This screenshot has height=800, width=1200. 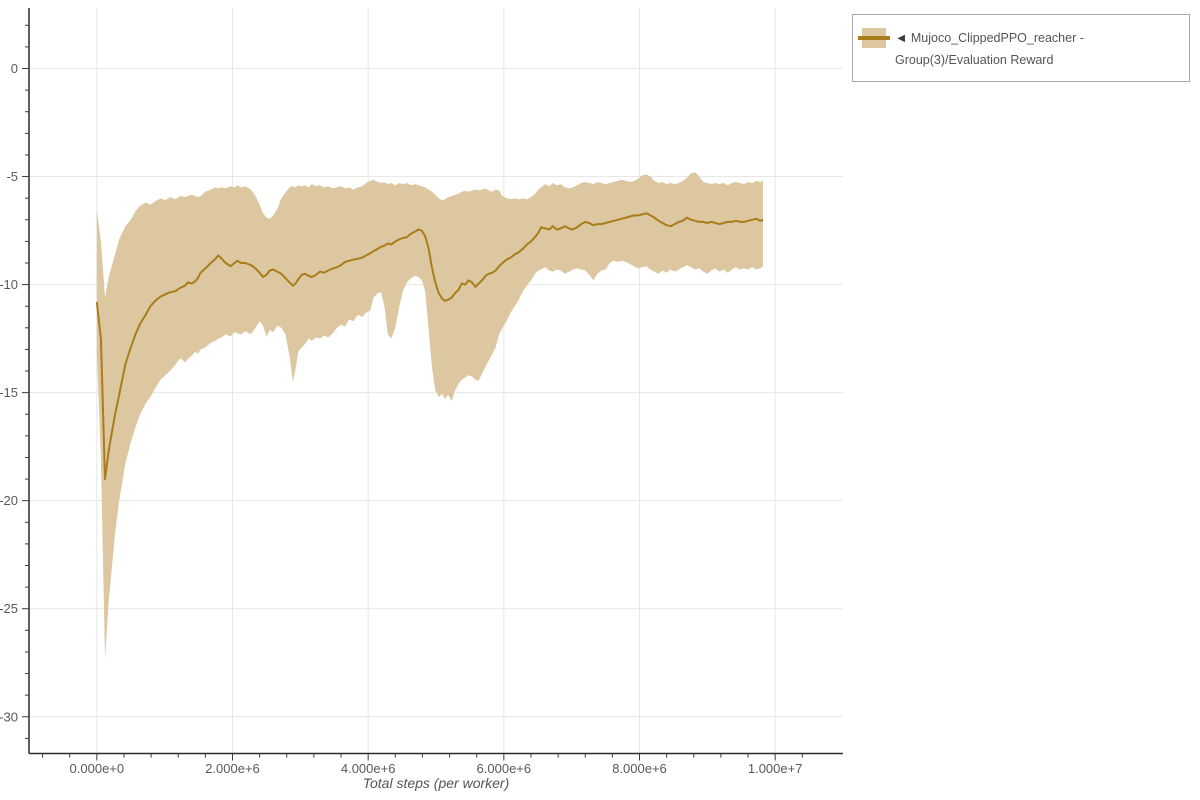 What do you see at coordinates (9, 608) in the screenshot?
I see `y-tick-label: -25` at bounding box center [9, 608].